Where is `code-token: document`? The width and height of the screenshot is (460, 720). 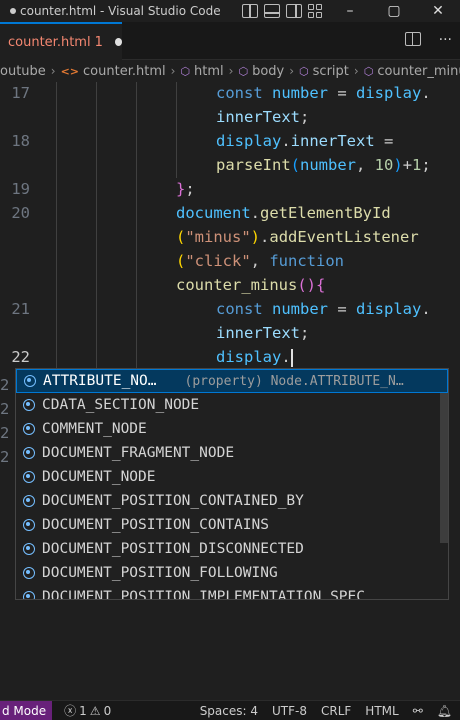 code-token: document is located at coordinates (213, 213).